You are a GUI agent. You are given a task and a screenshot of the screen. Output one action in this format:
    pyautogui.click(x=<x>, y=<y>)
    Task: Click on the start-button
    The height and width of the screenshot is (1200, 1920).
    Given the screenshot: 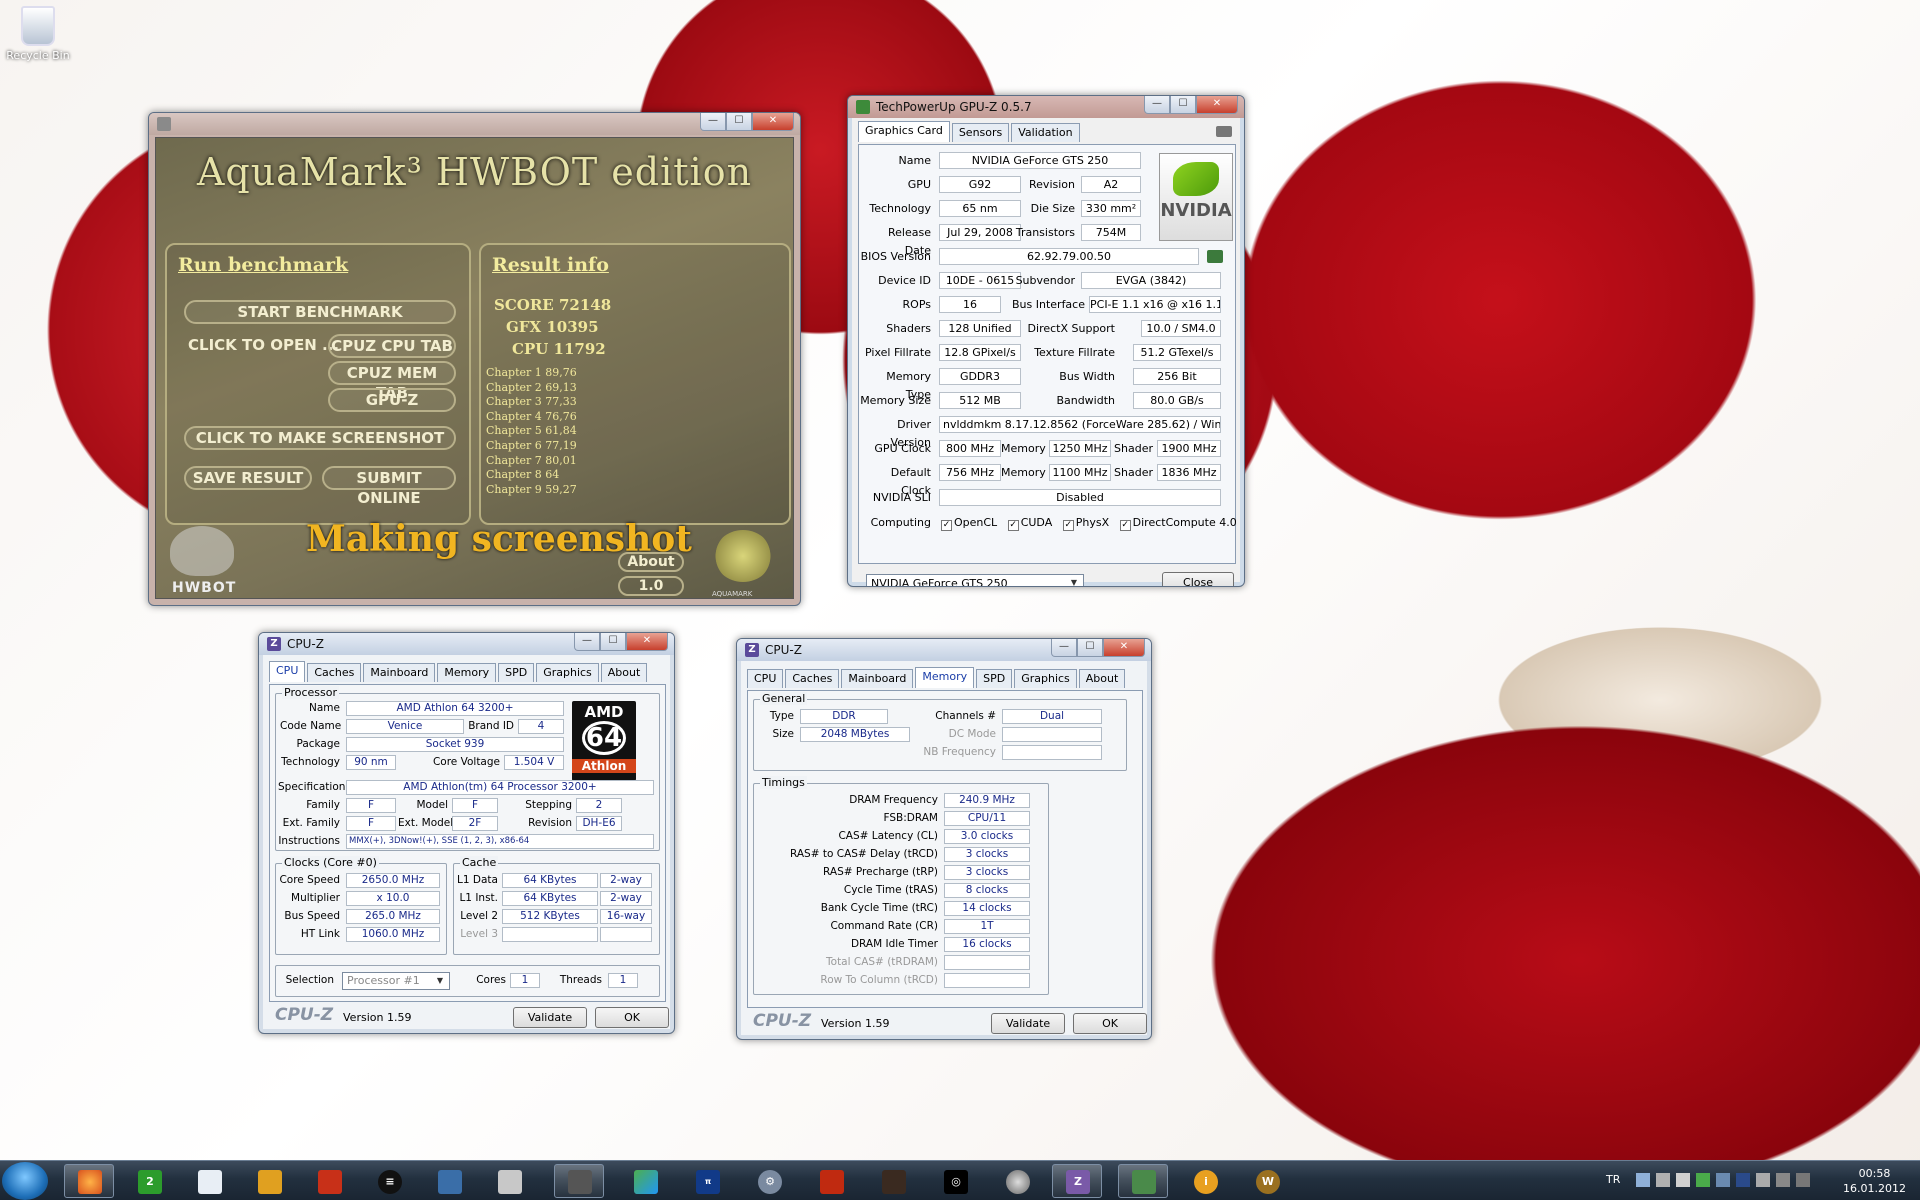 What is the action you would take?
    pyautogui.click(x=25, y=1181)
    